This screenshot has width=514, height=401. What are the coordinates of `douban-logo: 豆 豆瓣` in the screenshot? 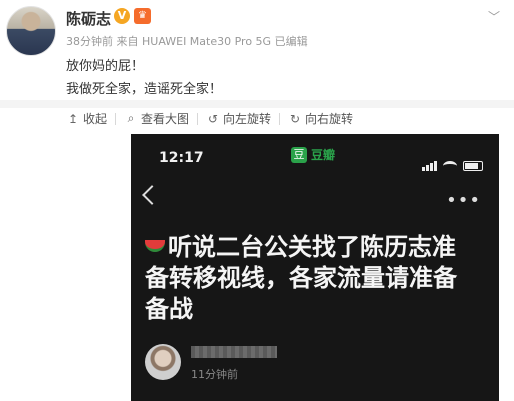 It's located at (313, 154).